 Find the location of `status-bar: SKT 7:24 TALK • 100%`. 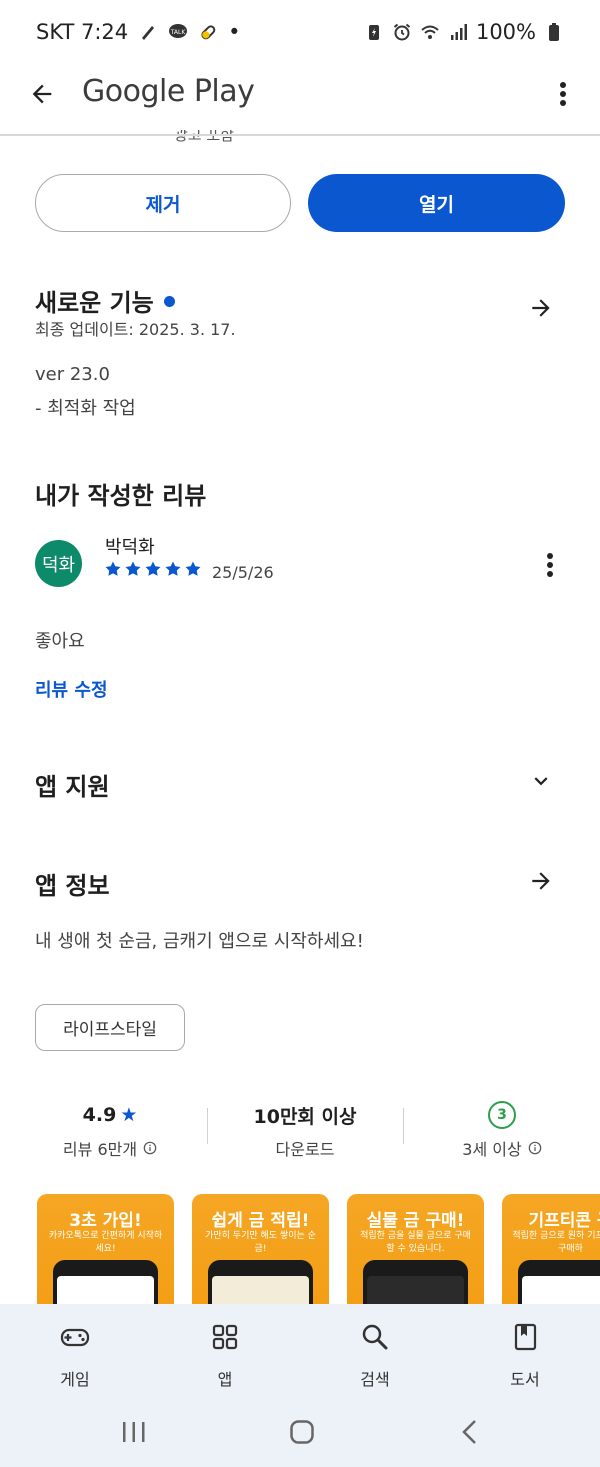

status-bar: SKT 7:24 TALK • 100% is located at coordinates (300, 32).